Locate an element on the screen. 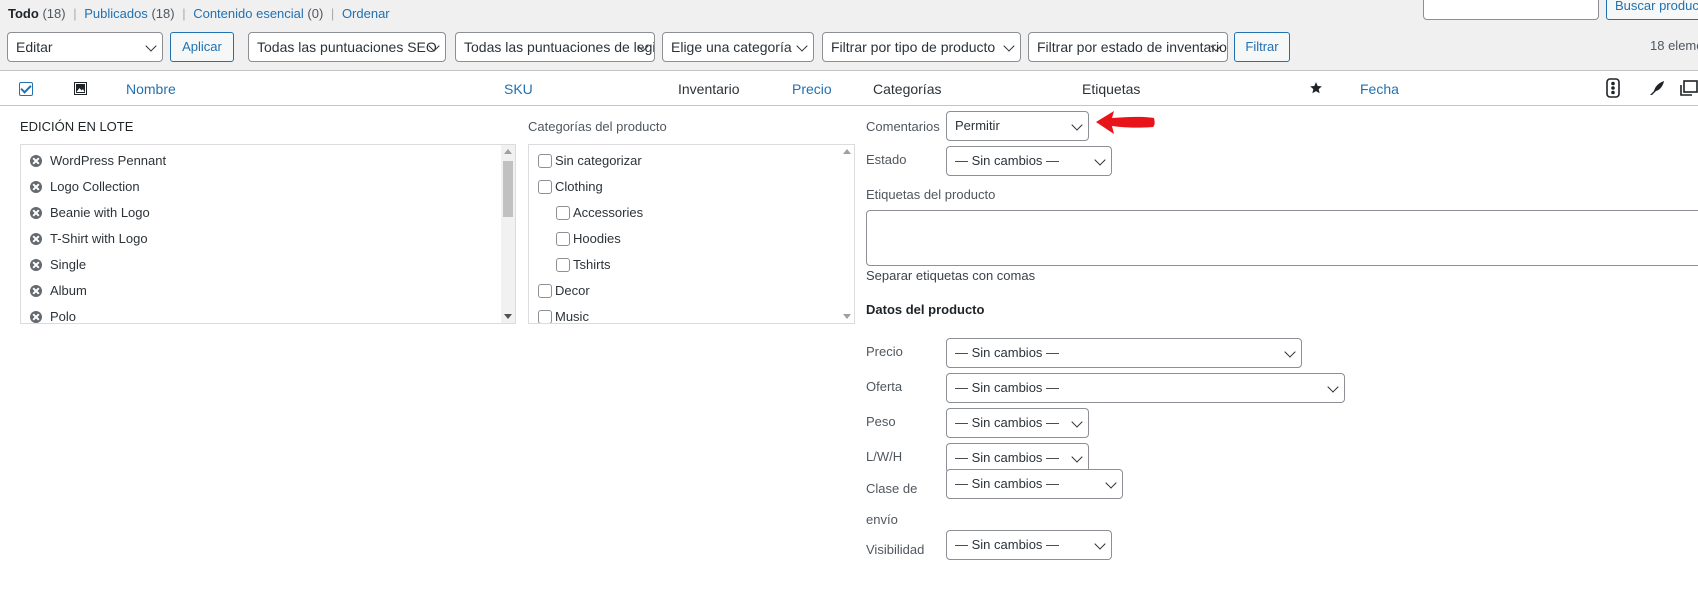 Image resolution: width=1698 pixels, height=604 pixels. comments-select: Permitir is located at coordinates (1017, 126).